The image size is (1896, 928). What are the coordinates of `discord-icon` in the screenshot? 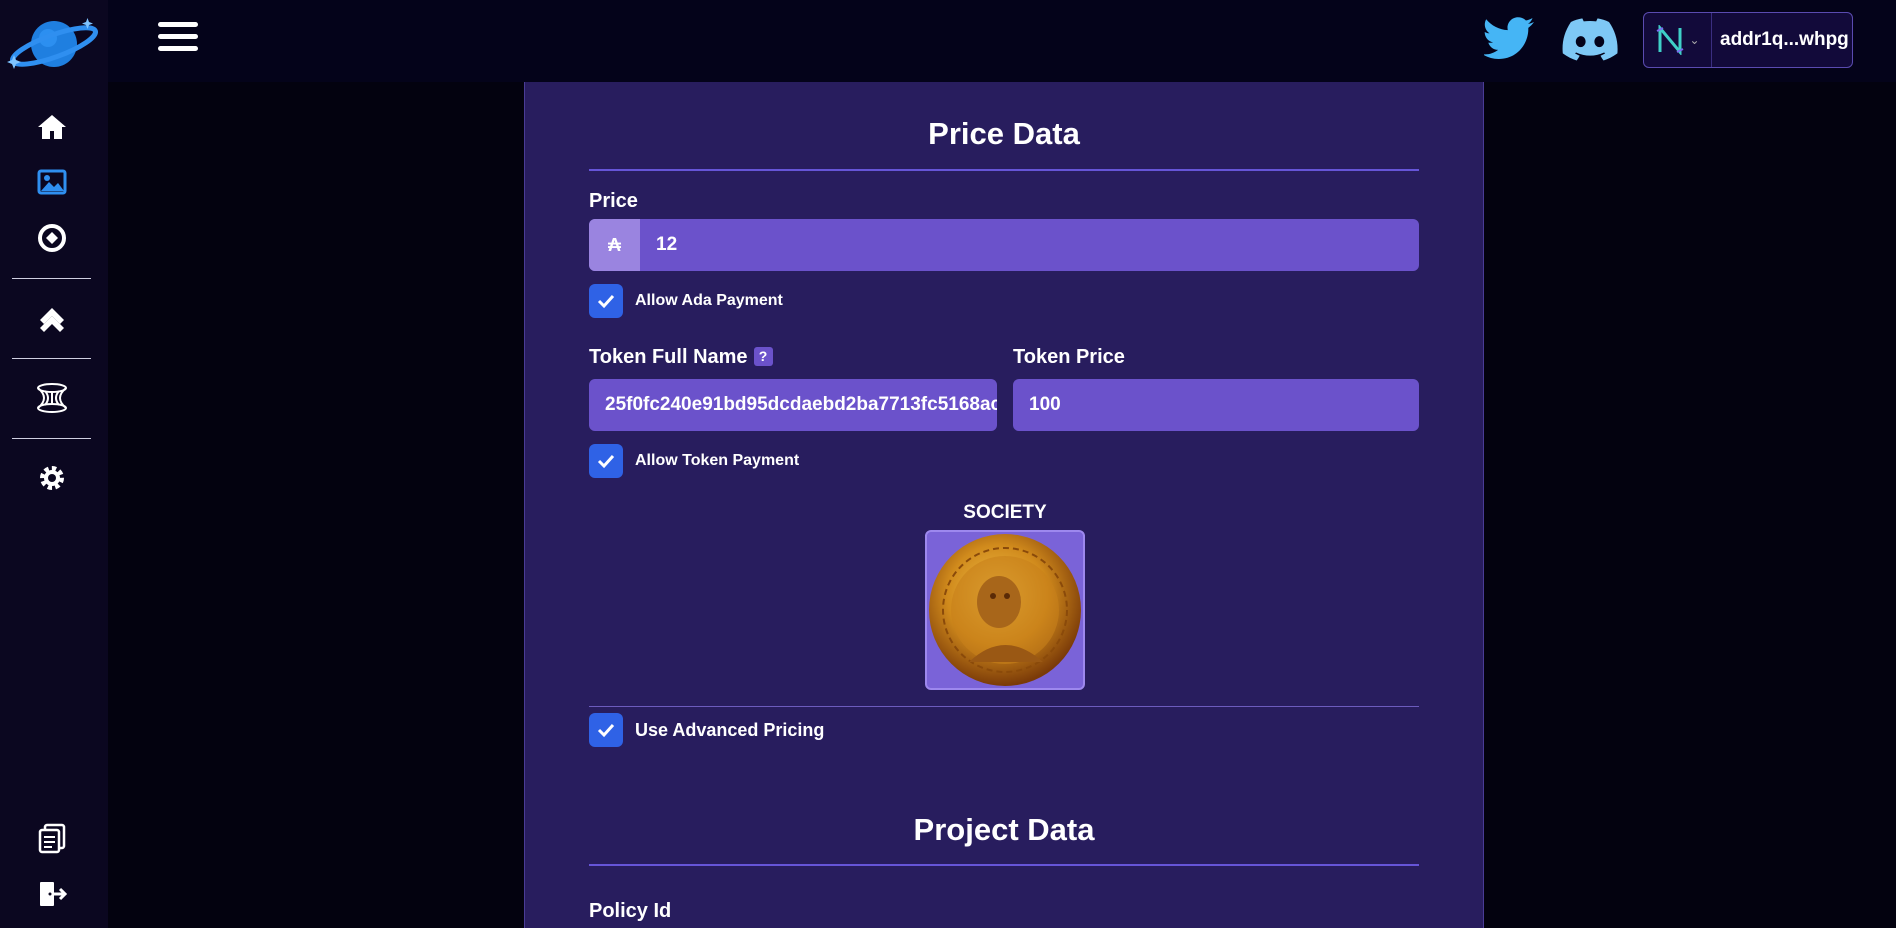 It's located at (1590, 40).